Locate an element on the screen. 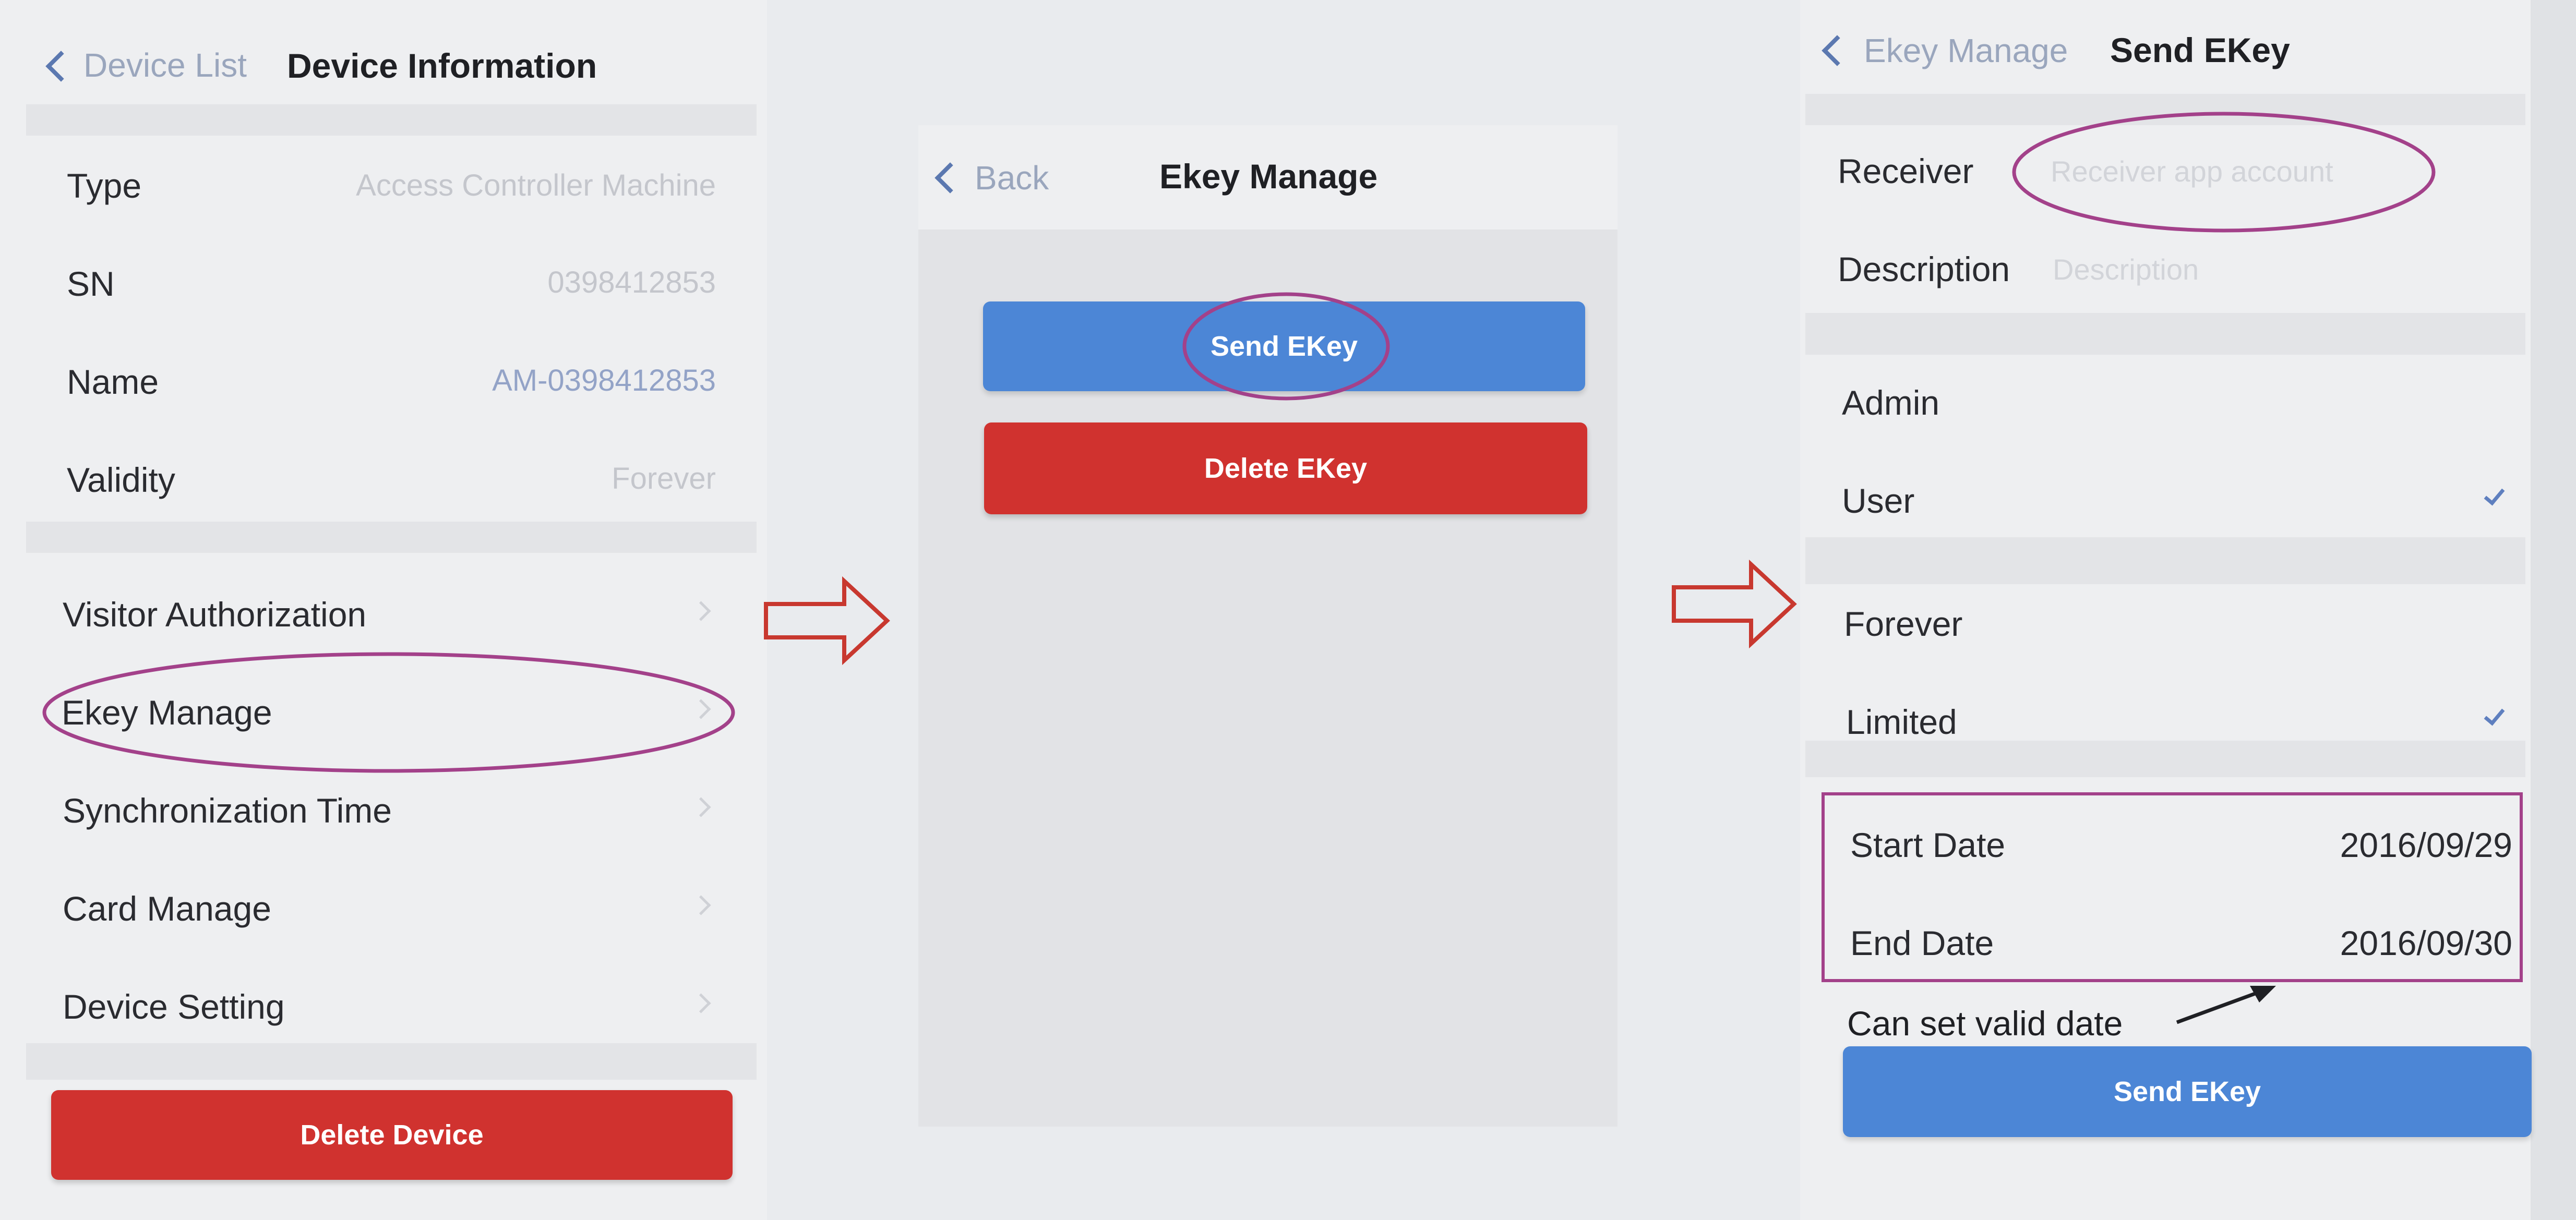 This screenshot has width=2576, height=1220. highlight-ellipse-send-ekey is located at coordinates (1286, 346).